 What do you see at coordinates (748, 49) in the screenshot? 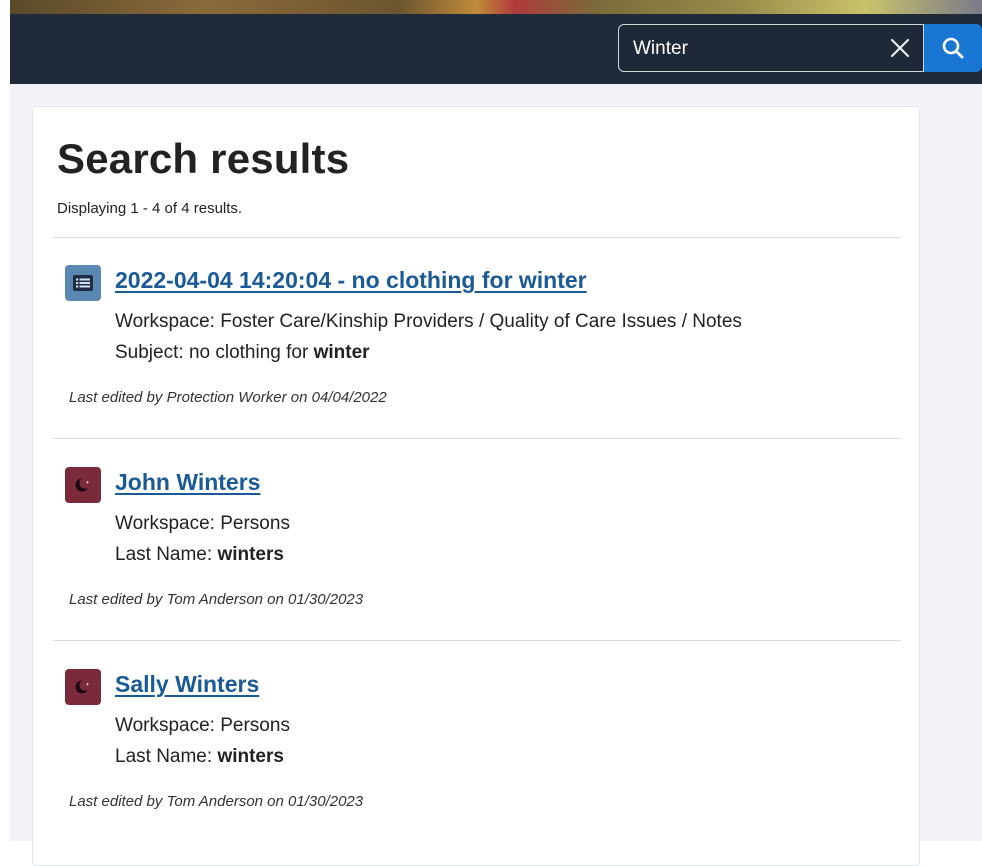
I see `search-input` at bounding box center [748, 49].